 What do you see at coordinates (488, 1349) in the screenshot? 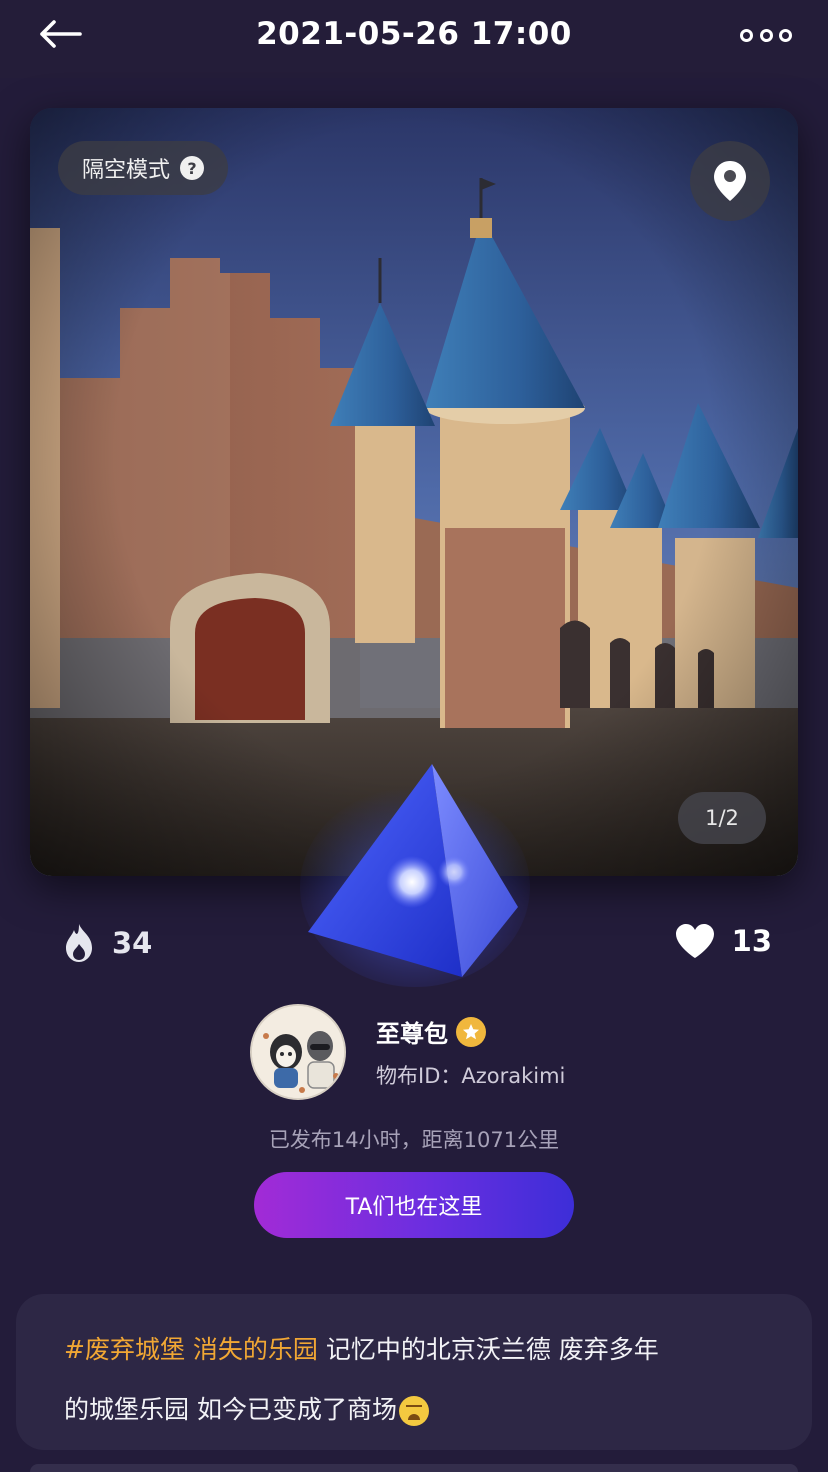
I see `post-text-1: 记忆中的北京沃兰德 废弃多年` at bounding box center [488, 1349].